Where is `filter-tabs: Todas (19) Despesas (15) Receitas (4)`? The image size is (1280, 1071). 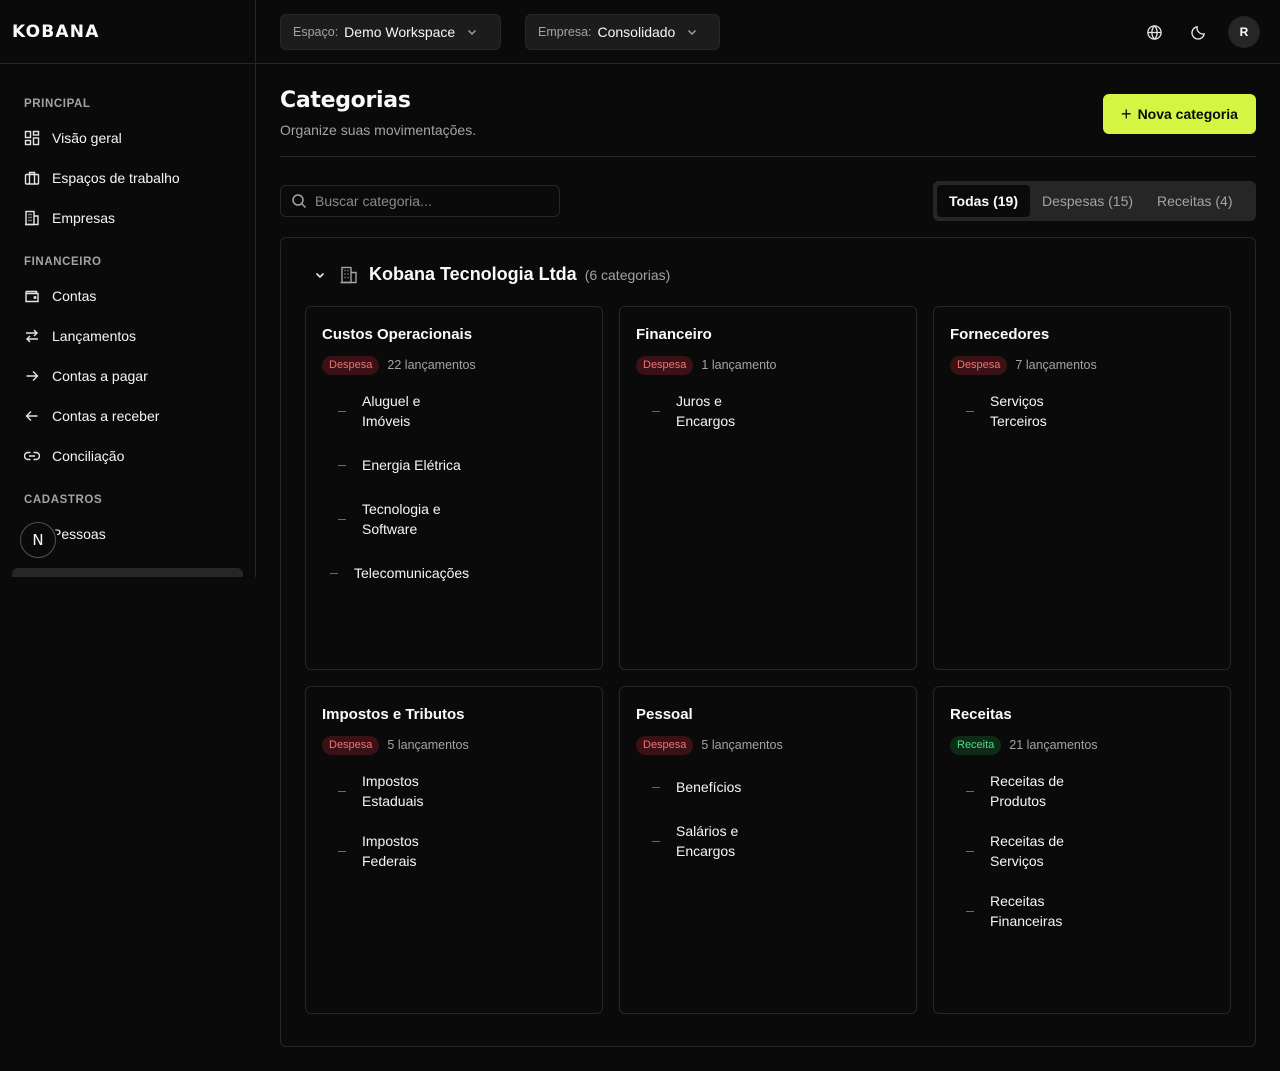
filter-tabs: Todas (19) Despesas (15) Receitas (4) is located at coordinates (1094, 201).